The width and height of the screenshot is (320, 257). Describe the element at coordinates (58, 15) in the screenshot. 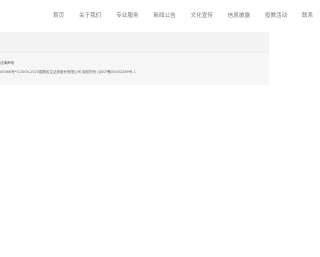

I see `nav-item-home: 首页` at that location.